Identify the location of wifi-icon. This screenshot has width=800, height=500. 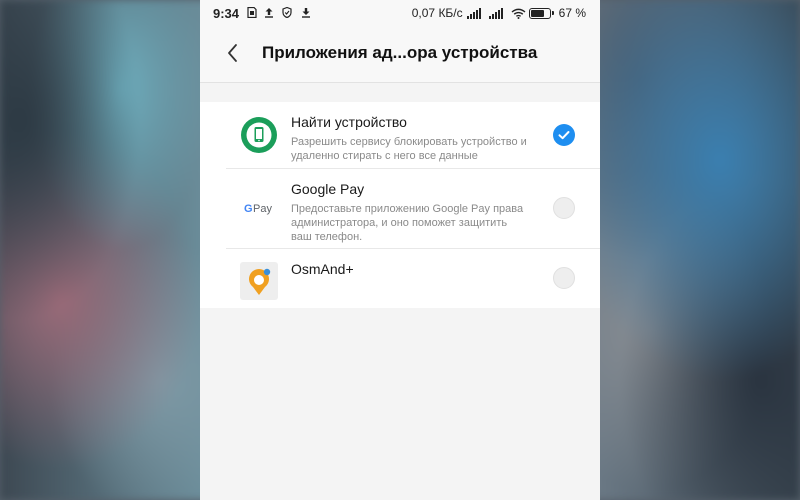
(518, 13).